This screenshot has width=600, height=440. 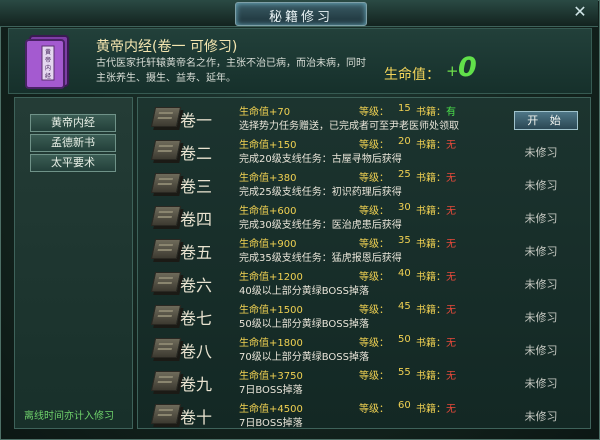 What do you see at coordinates (404, 240) in the screenshot?
I see `volume-level: 35` at bounding box center [404, 240].